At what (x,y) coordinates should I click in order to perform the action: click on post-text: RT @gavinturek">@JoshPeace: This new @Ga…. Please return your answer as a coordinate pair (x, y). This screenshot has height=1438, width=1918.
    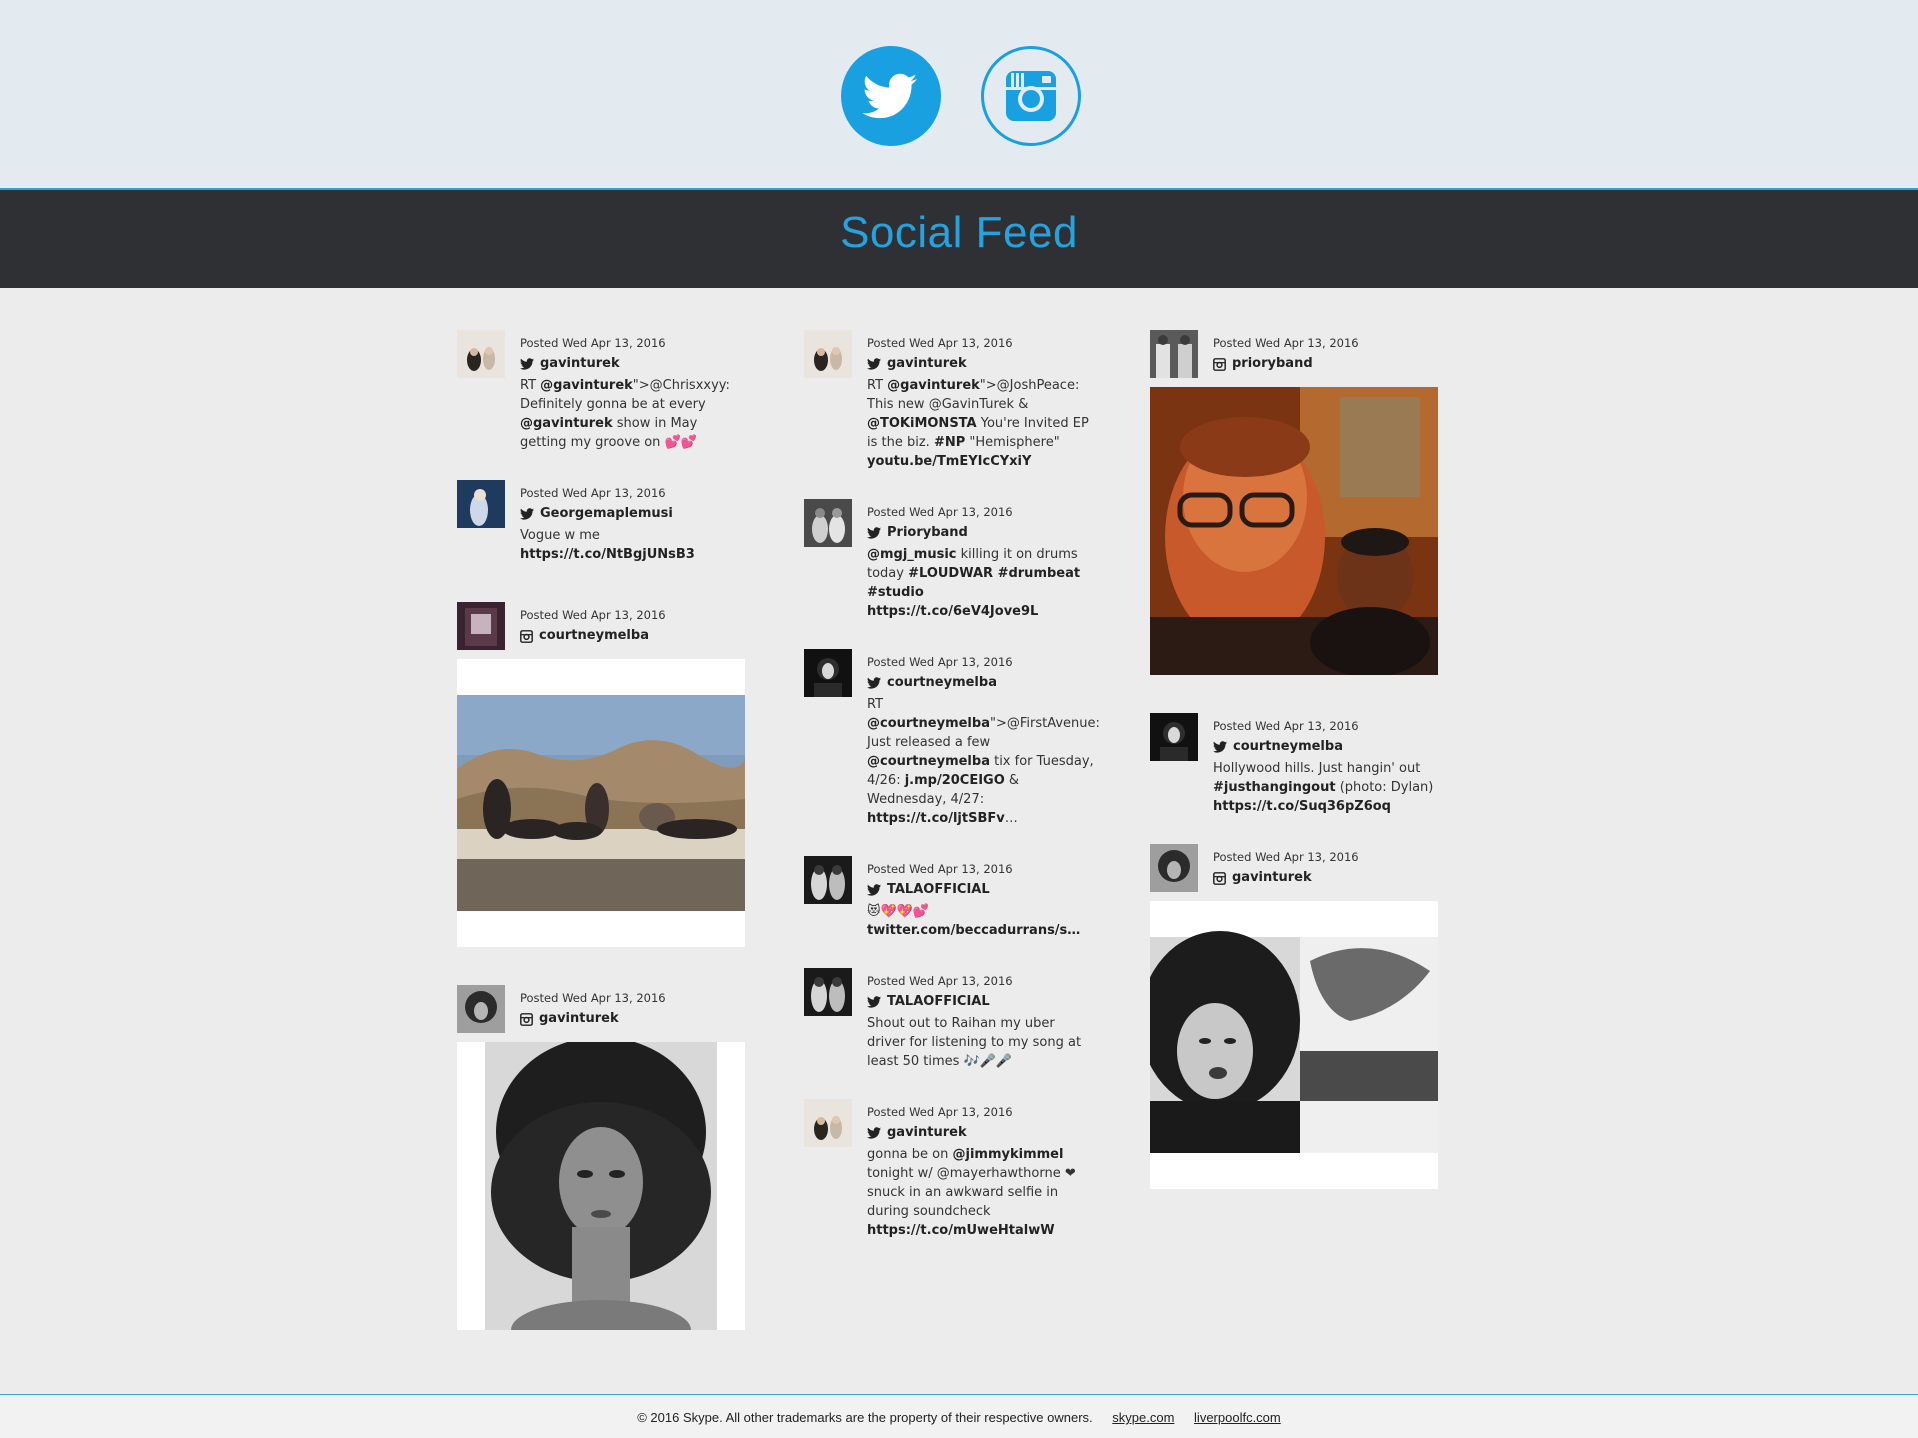
    Looking at the image, I should click on (978, 423).